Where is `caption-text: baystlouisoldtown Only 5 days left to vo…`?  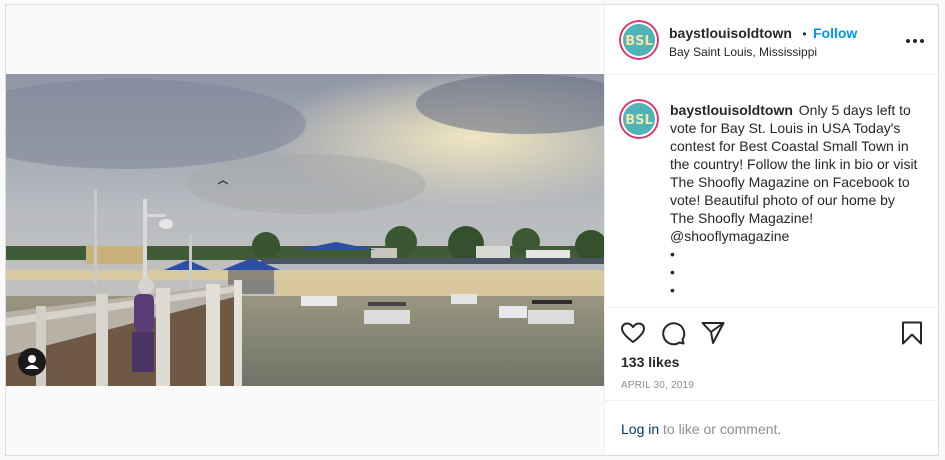 caption-text: baystlouisoldtown Only 5 days left to vo… is located at coordinates (795, 200).